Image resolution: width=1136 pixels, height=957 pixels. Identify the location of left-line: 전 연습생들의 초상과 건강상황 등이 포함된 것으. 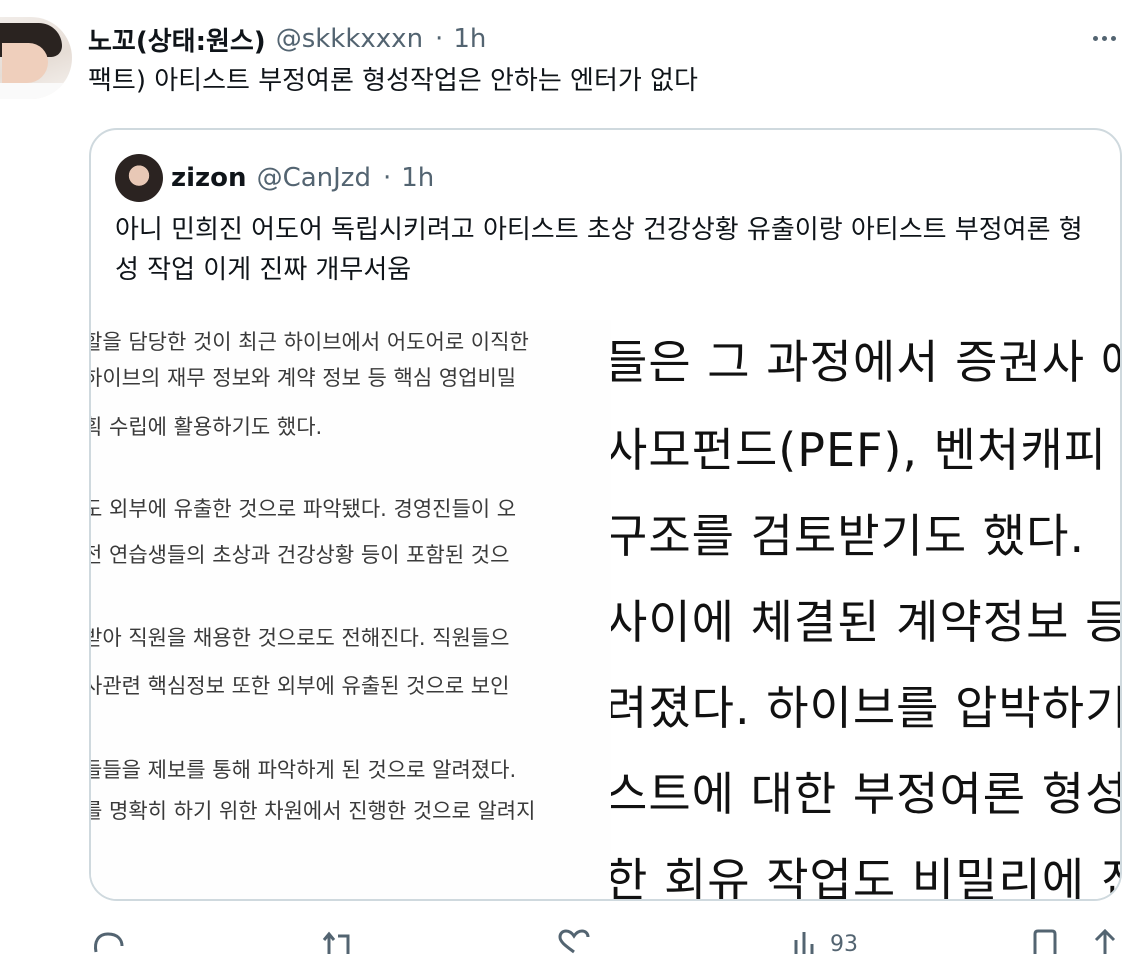
(300, 555).